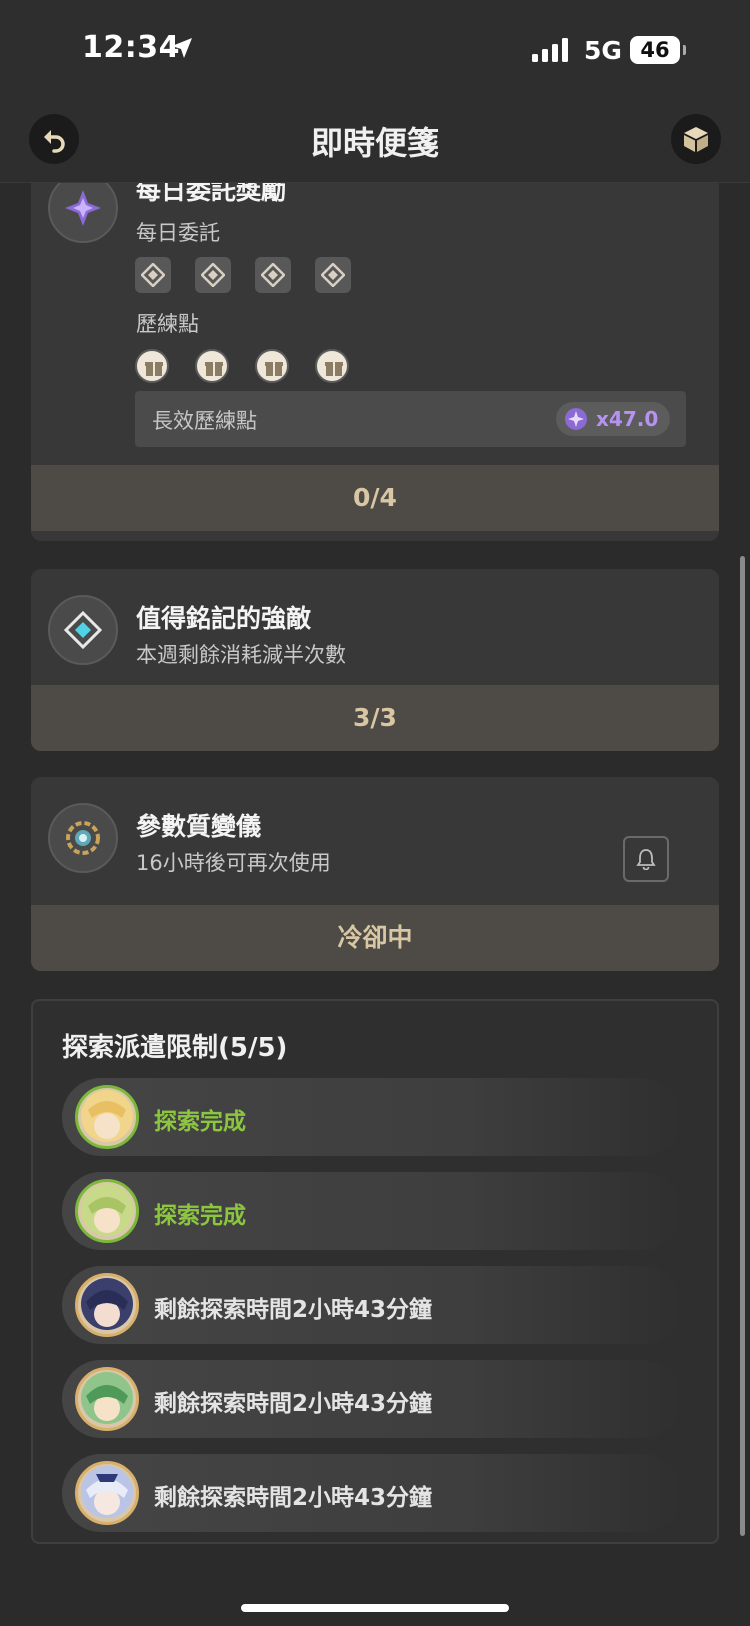 The image size is (750, 1626). I want to click on daily-commission-progress: 0/4, so click(375, 498).